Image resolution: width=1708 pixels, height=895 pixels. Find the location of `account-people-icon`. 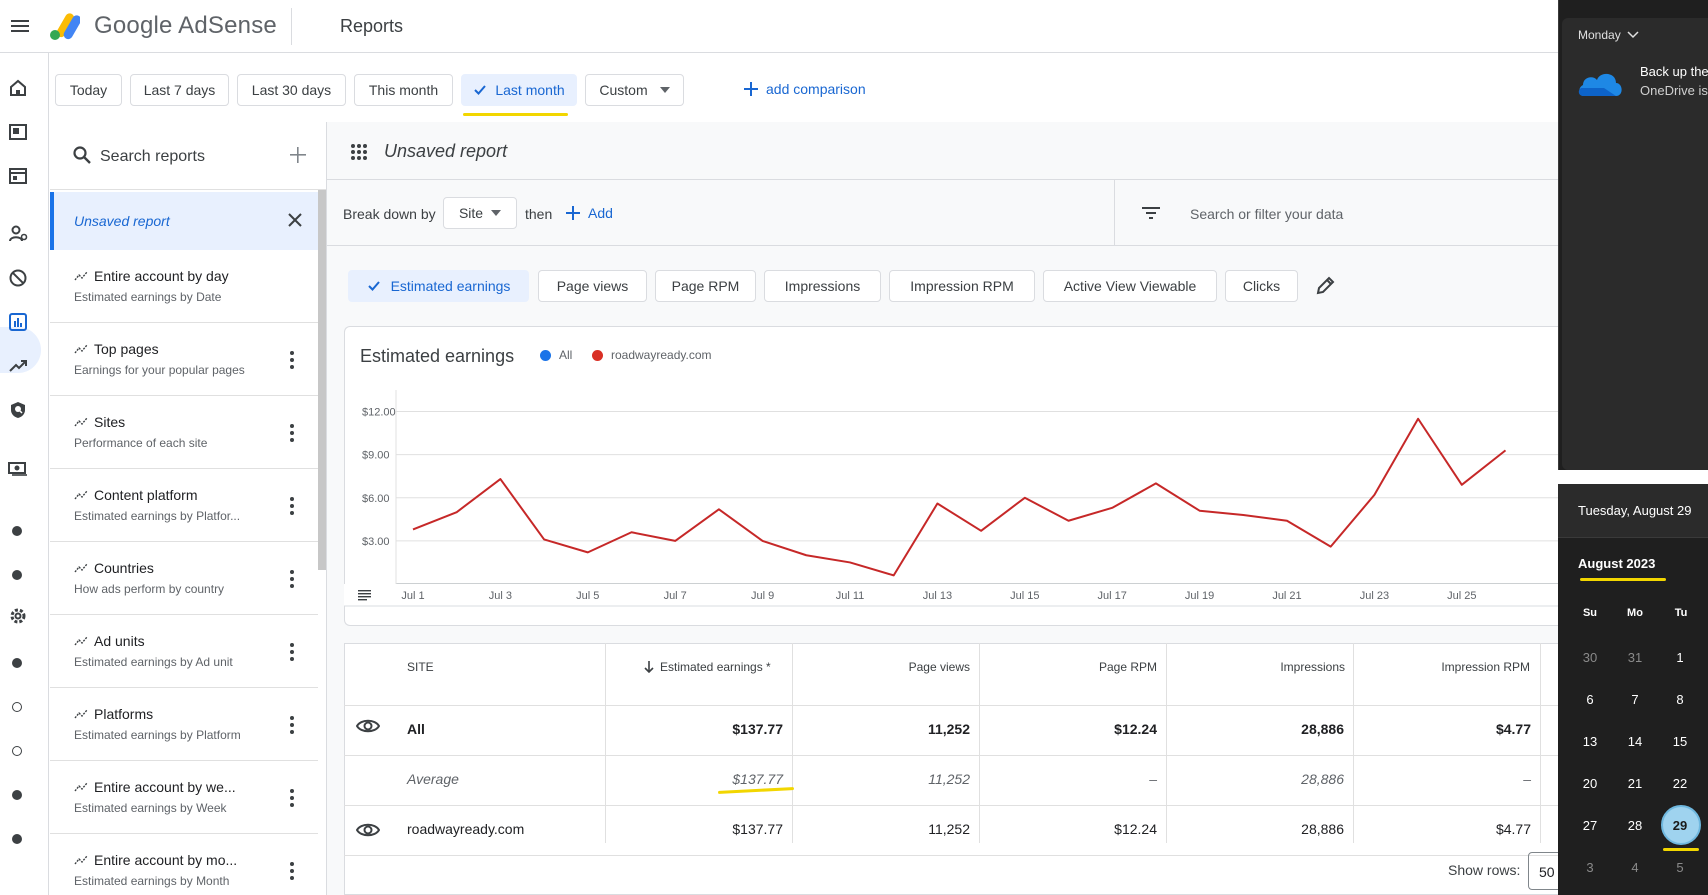

account-people-icon is located at coordinates (18, 234).